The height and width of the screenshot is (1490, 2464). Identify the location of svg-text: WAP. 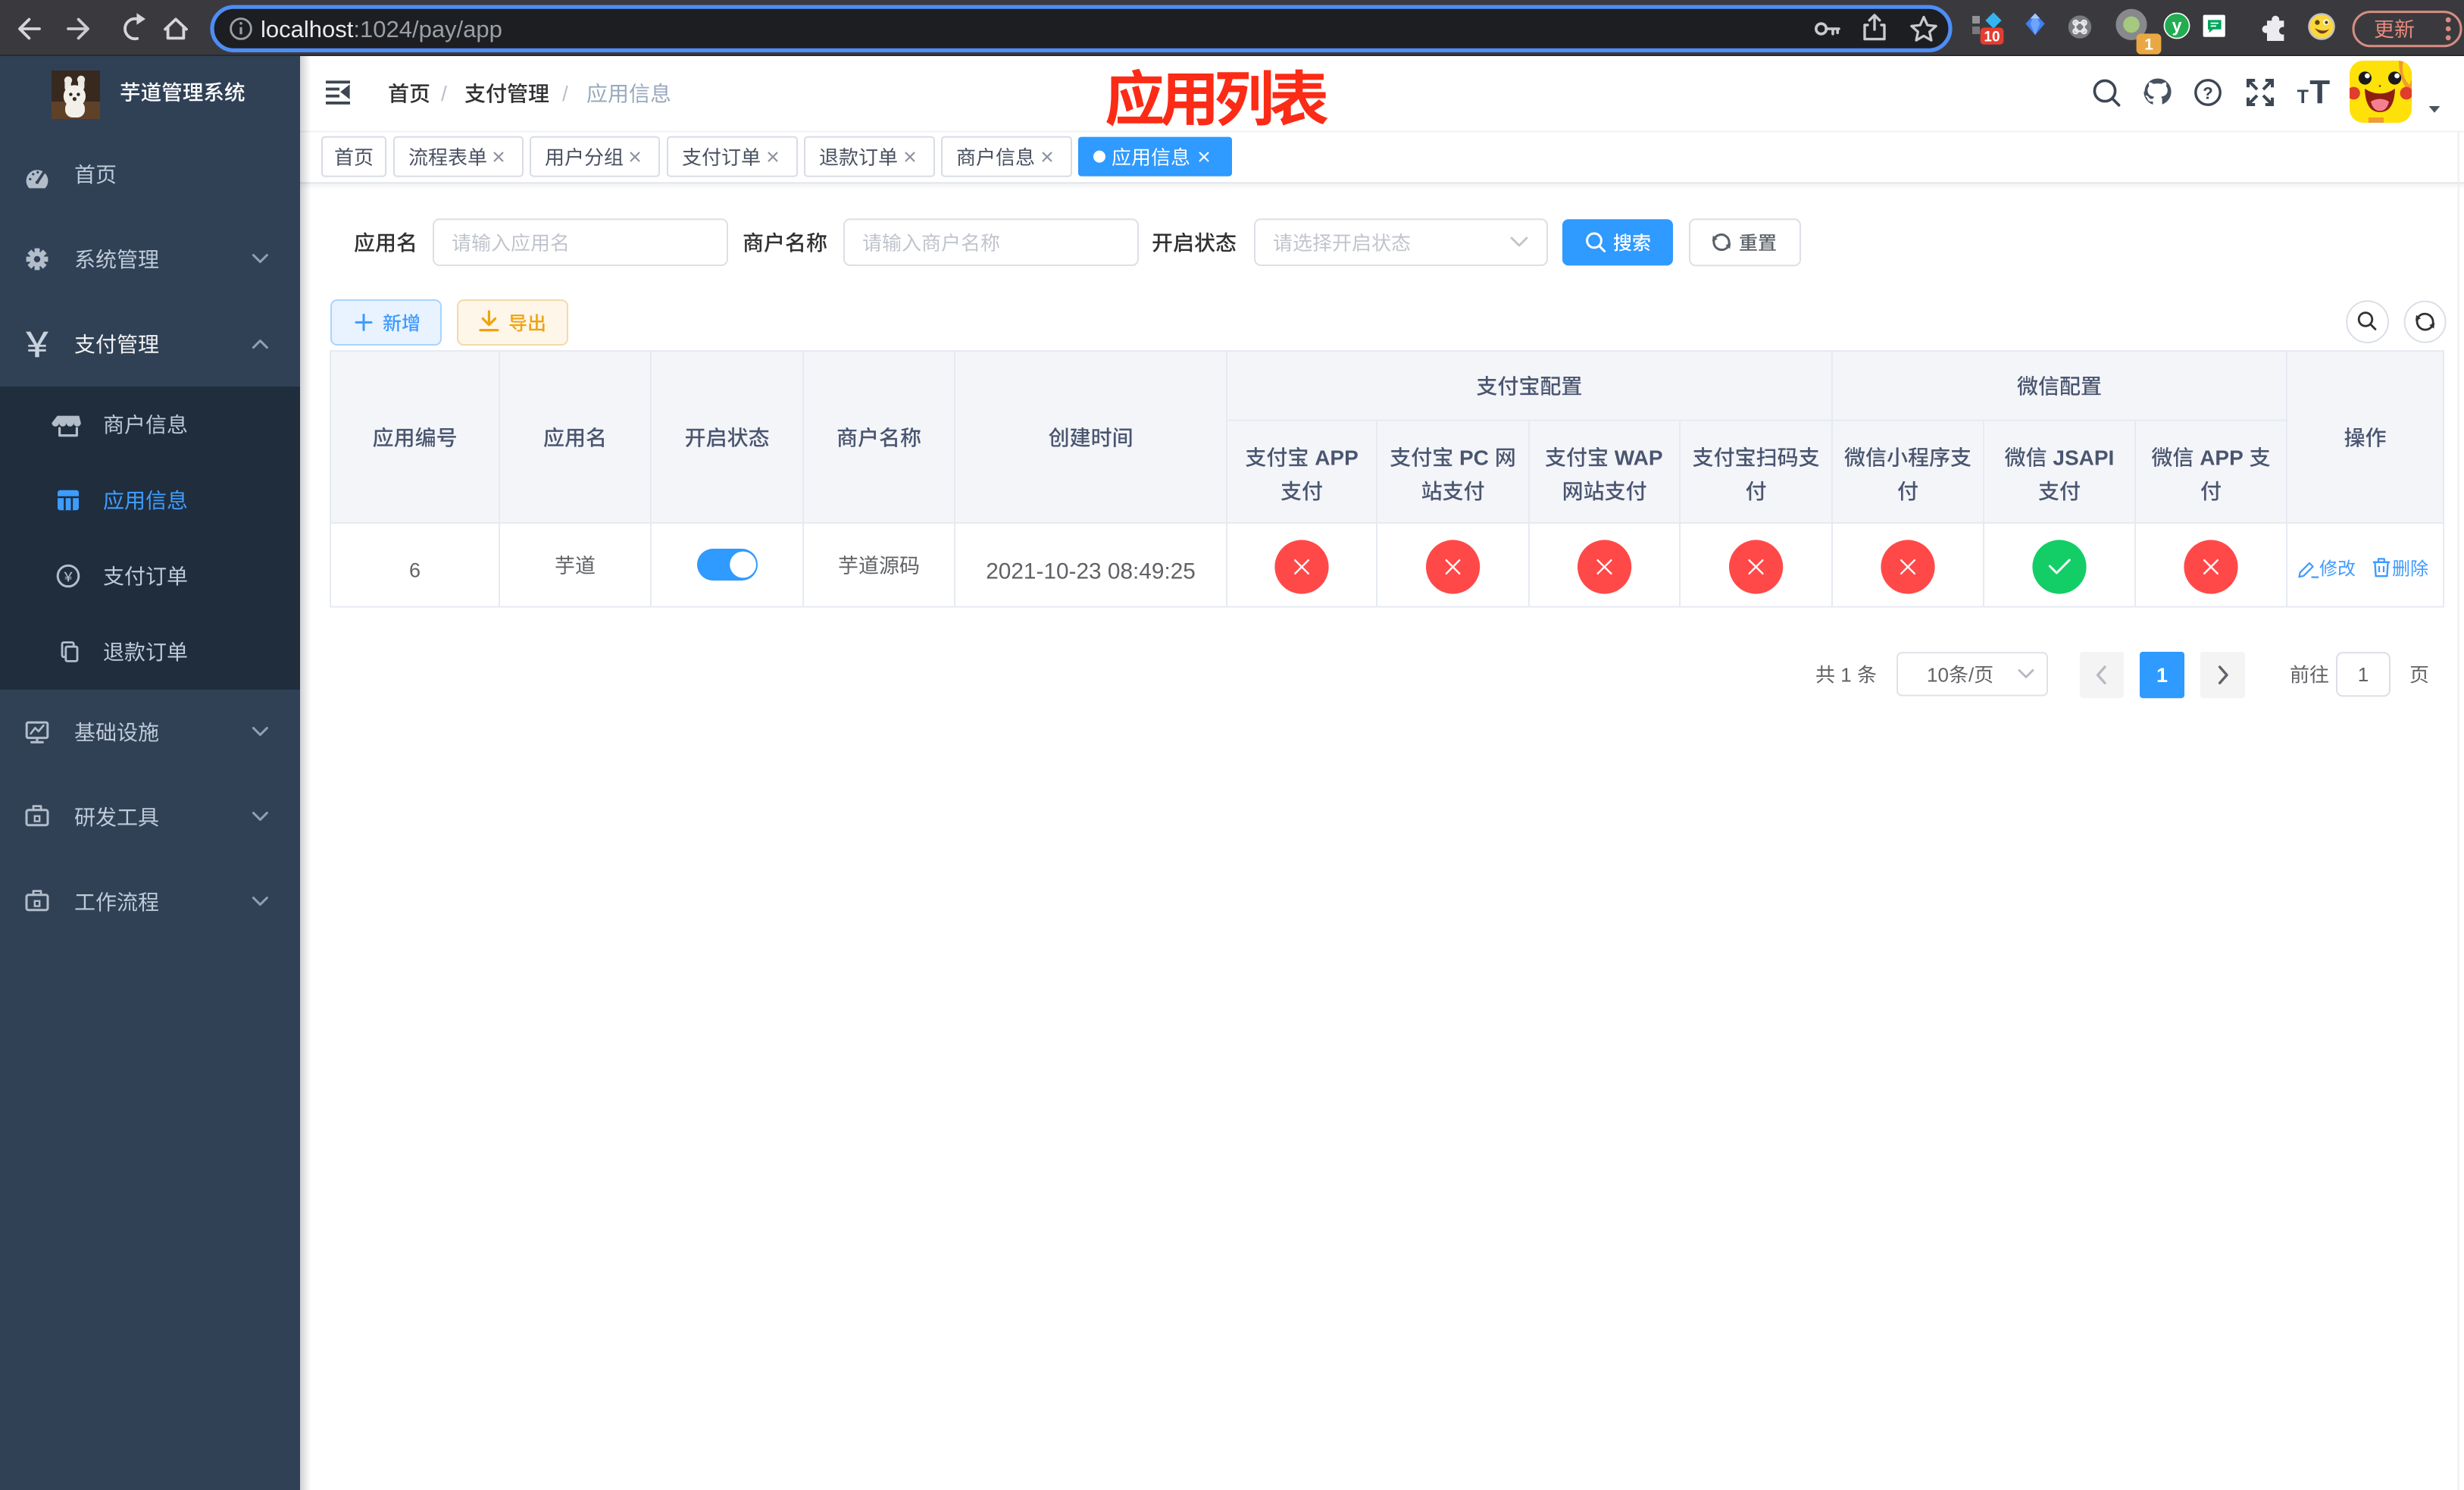
(1639, 458).